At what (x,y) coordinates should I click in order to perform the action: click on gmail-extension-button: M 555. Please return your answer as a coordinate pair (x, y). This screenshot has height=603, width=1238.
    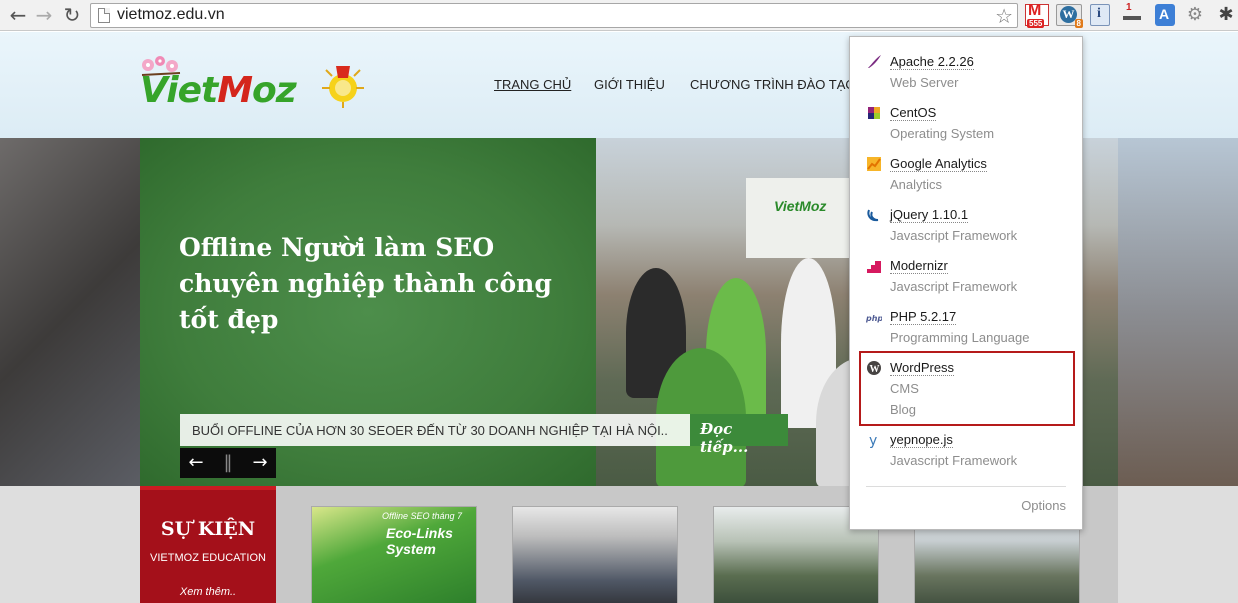
    Looking at the image, I should click on (1037, 15).